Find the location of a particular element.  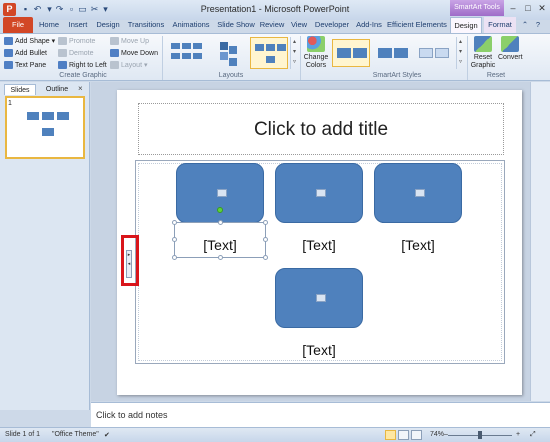

tab-review: Review is located at coordinates (272, 25).